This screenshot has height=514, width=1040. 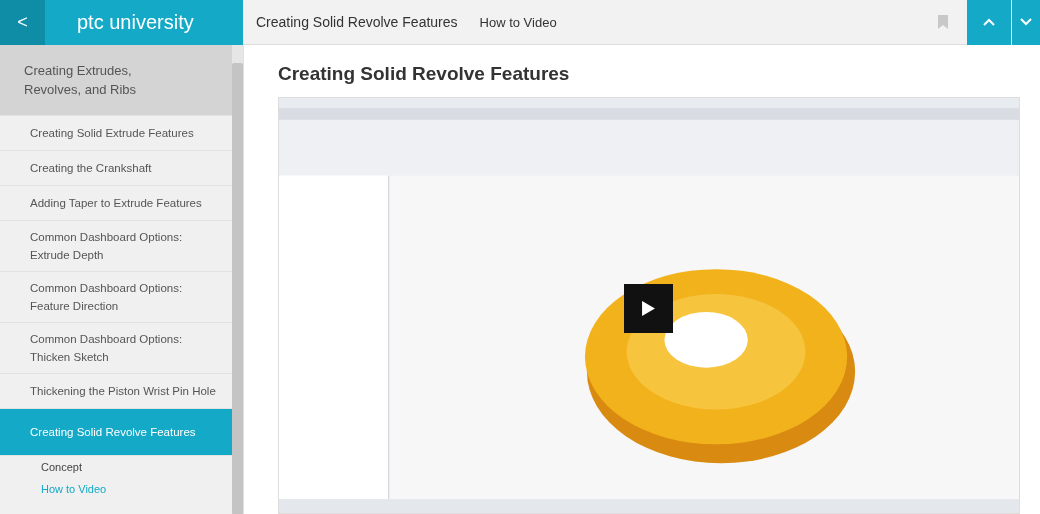 I want to click on page-heading: Creating Solid Revolve Features, so click(x=424, y=74).